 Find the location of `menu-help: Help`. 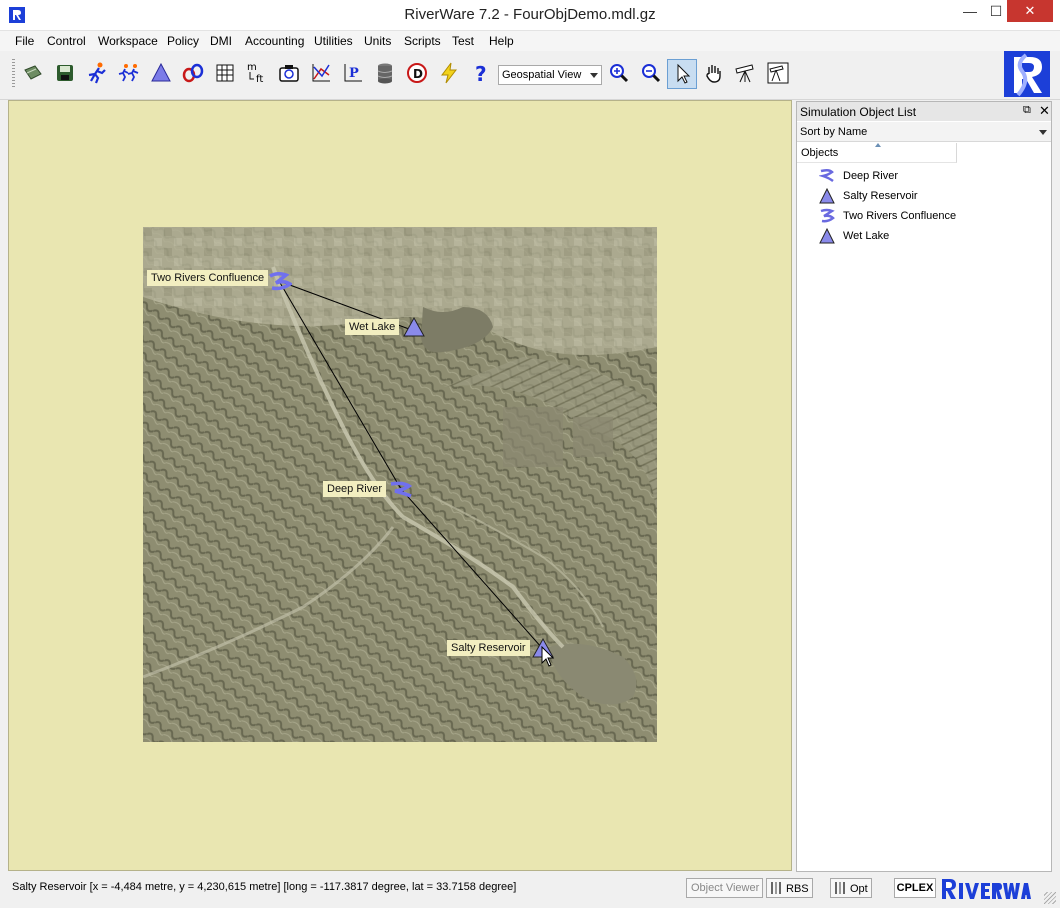

menu-help: Help is located at coordinates (501, 41).